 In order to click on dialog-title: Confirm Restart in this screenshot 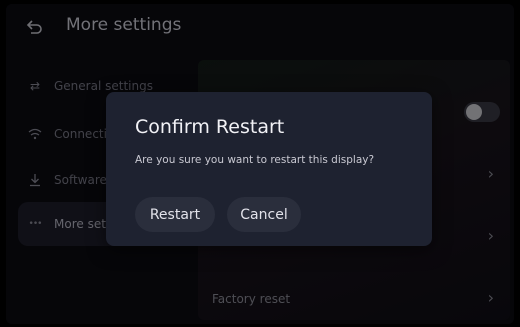, I will do `click(210, 127)`.